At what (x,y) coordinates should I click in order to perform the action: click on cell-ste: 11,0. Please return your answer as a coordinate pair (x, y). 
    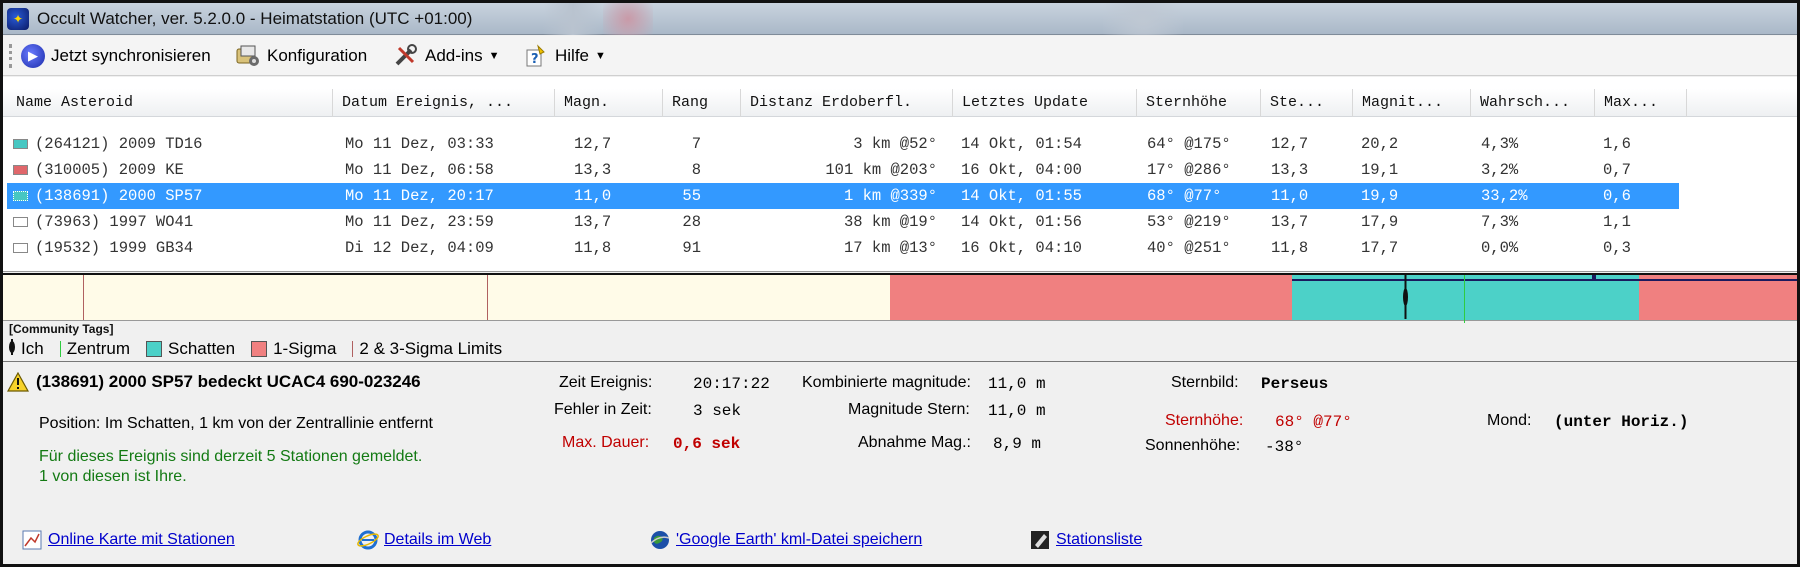
    Looking at the image, I should click on (1290, 196).